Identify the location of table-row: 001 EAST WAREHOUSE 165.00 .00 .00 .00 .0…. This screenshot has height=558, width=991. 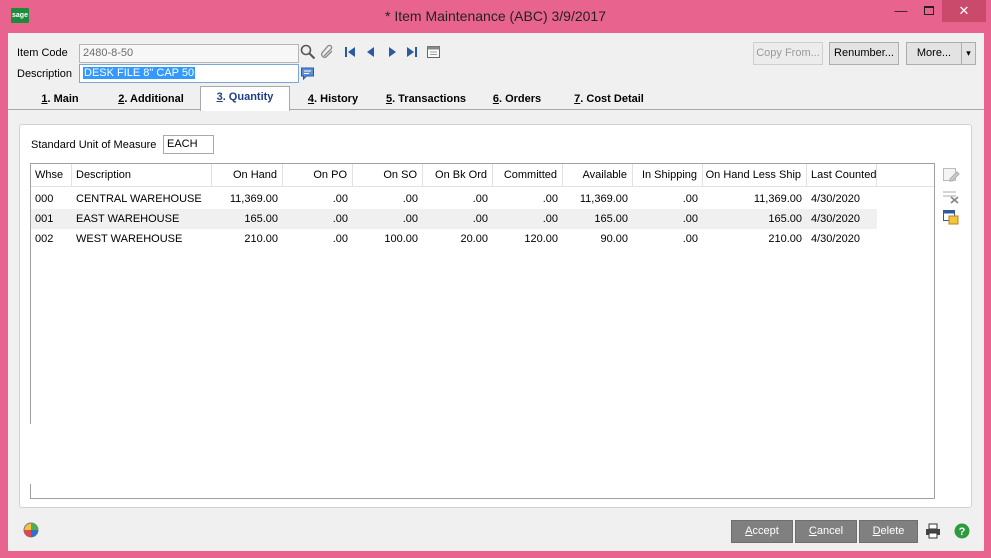
(454, 219).